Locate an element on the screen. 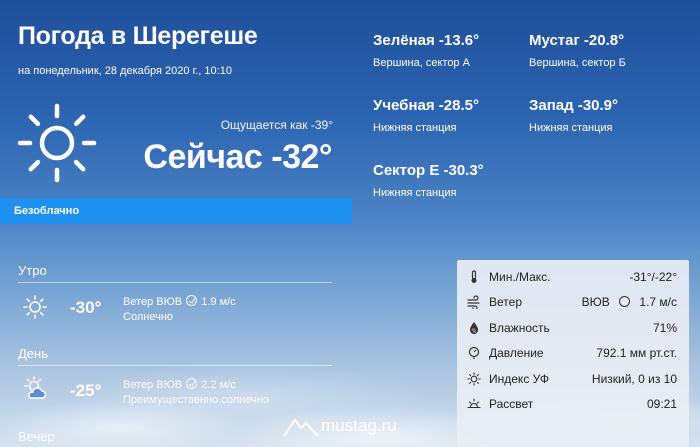  detail-row-pressure: Давление 792.1 мм рт.ст. is located at coordinates (573, 352).